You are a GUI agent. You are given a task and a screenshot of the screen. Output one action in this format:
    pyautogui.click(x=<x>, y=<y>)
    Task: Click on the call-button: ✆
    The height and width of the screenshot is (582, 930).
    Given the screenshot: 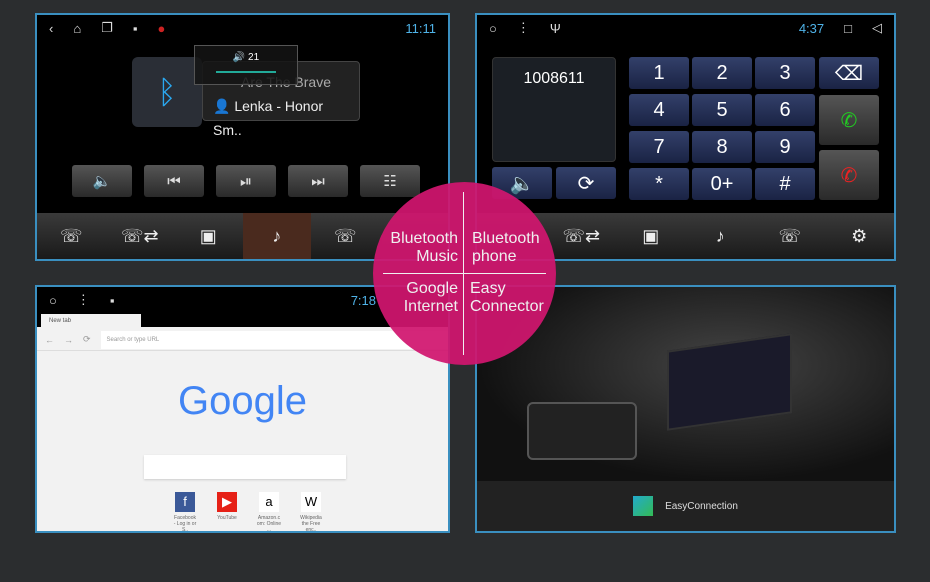 What is the action you would take?
    pyautogui.click(x=849, y=120)
    